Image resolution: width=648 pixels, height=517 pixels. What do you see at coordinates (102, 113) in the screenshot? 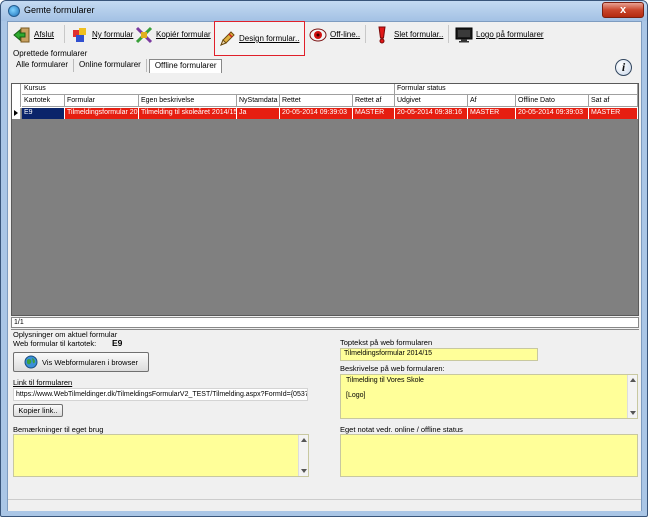
I see `cell-formular: Tilmeldingsformular 2014/15` at bounding box center [102, 113].